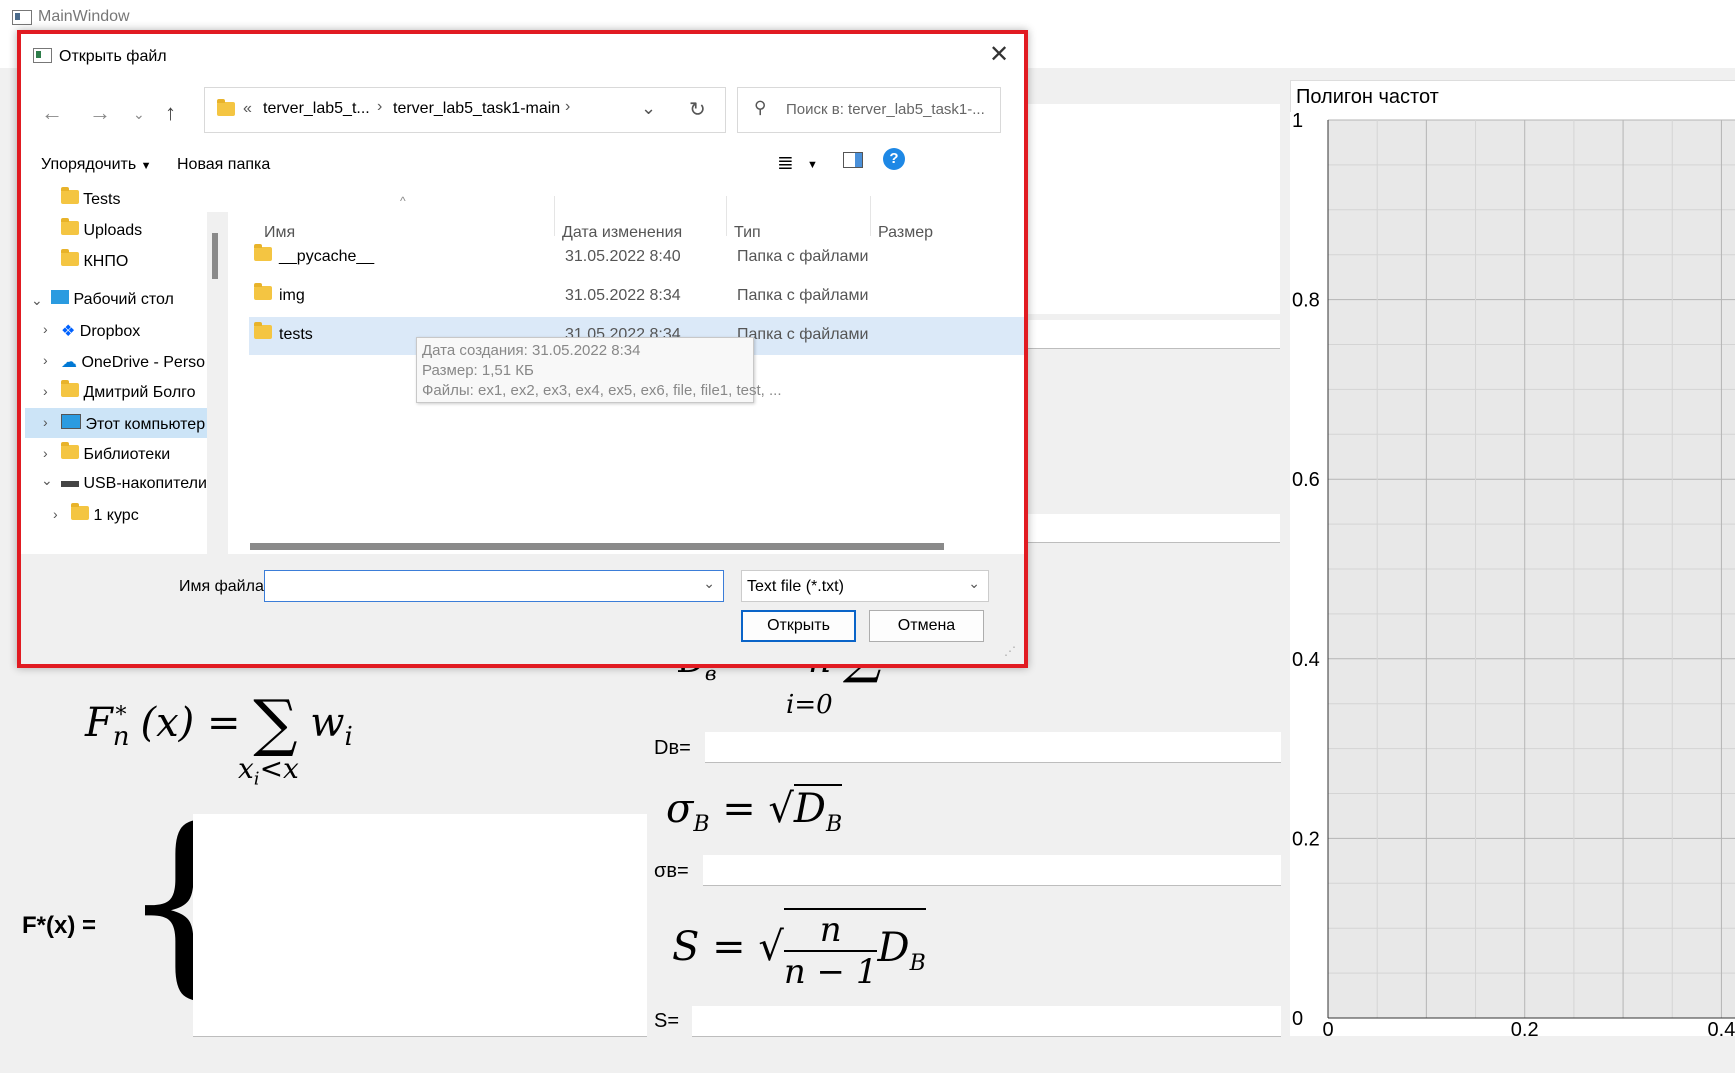 Image resolution: width=1735 pixels, height=1073 pixels. Describe the element at coordinates (94, 260) in the screenshot. I see `nav-item-knpo: КНПО` at that location.